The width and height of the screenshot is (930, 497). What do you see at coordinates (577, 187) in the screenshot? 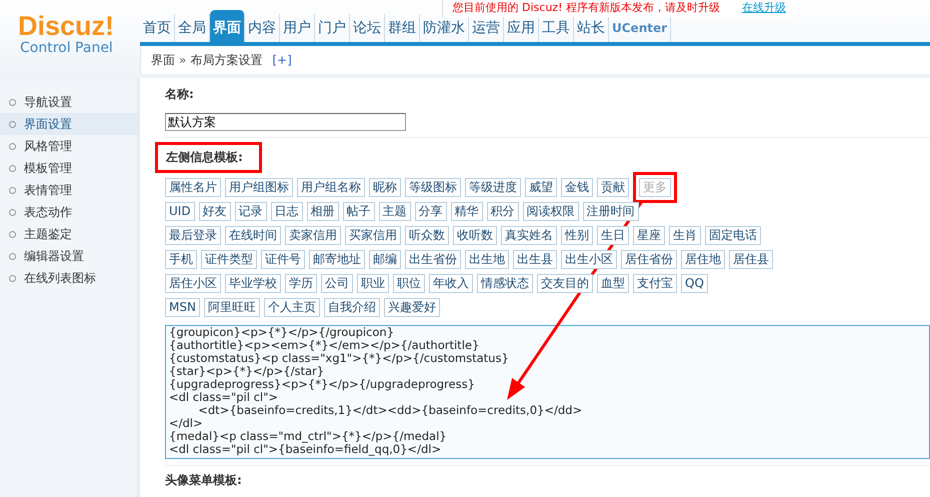
I see `template-tag: 金钱` at bounding box center [577, 187].